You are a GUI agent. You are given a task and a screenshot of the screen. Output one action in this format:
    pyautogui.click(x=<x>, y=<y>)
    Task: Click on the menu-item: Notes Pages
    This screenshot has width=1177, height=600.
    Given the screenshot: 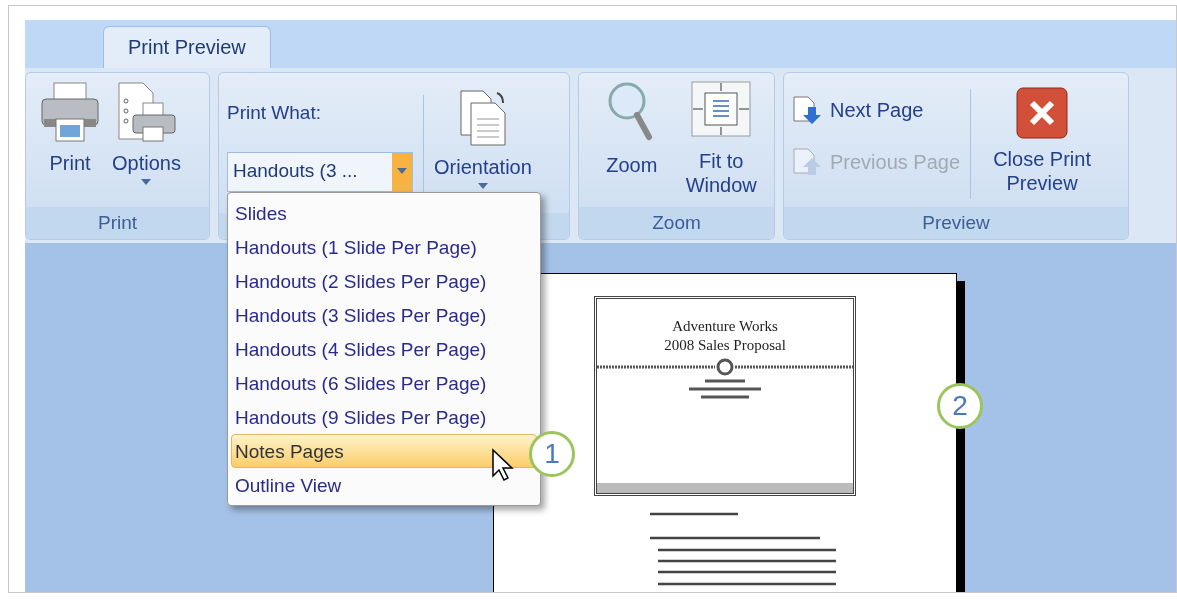 What is the action you would take?
    pyautogui.click(x=384, y=451)
    